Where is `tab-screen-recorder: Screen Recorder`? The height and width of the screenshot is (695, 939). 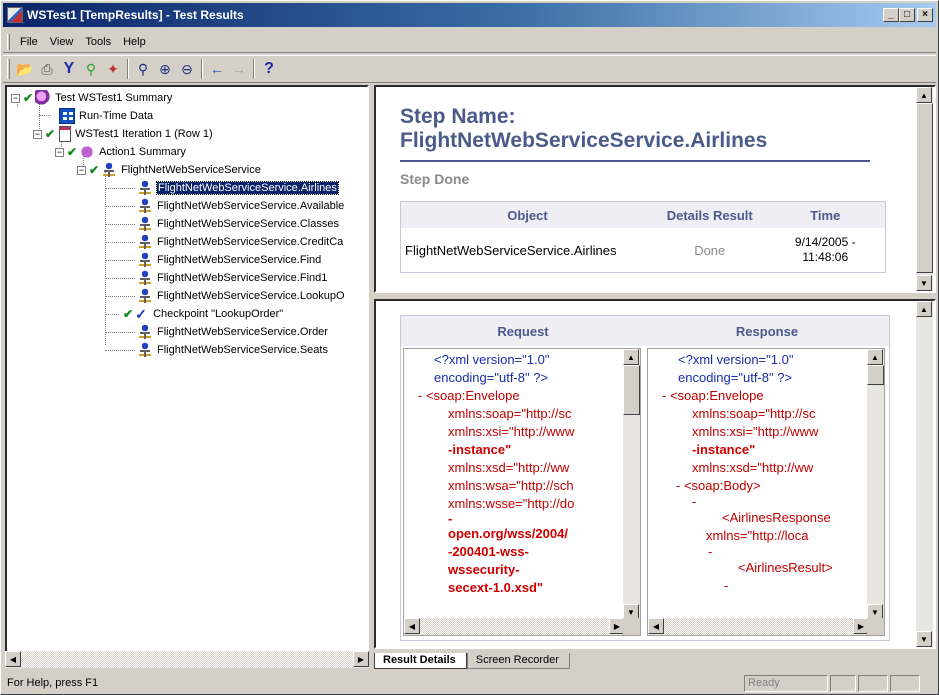
tab-screen-recorder: Screen Recorder is located at coordinates (518, 661).